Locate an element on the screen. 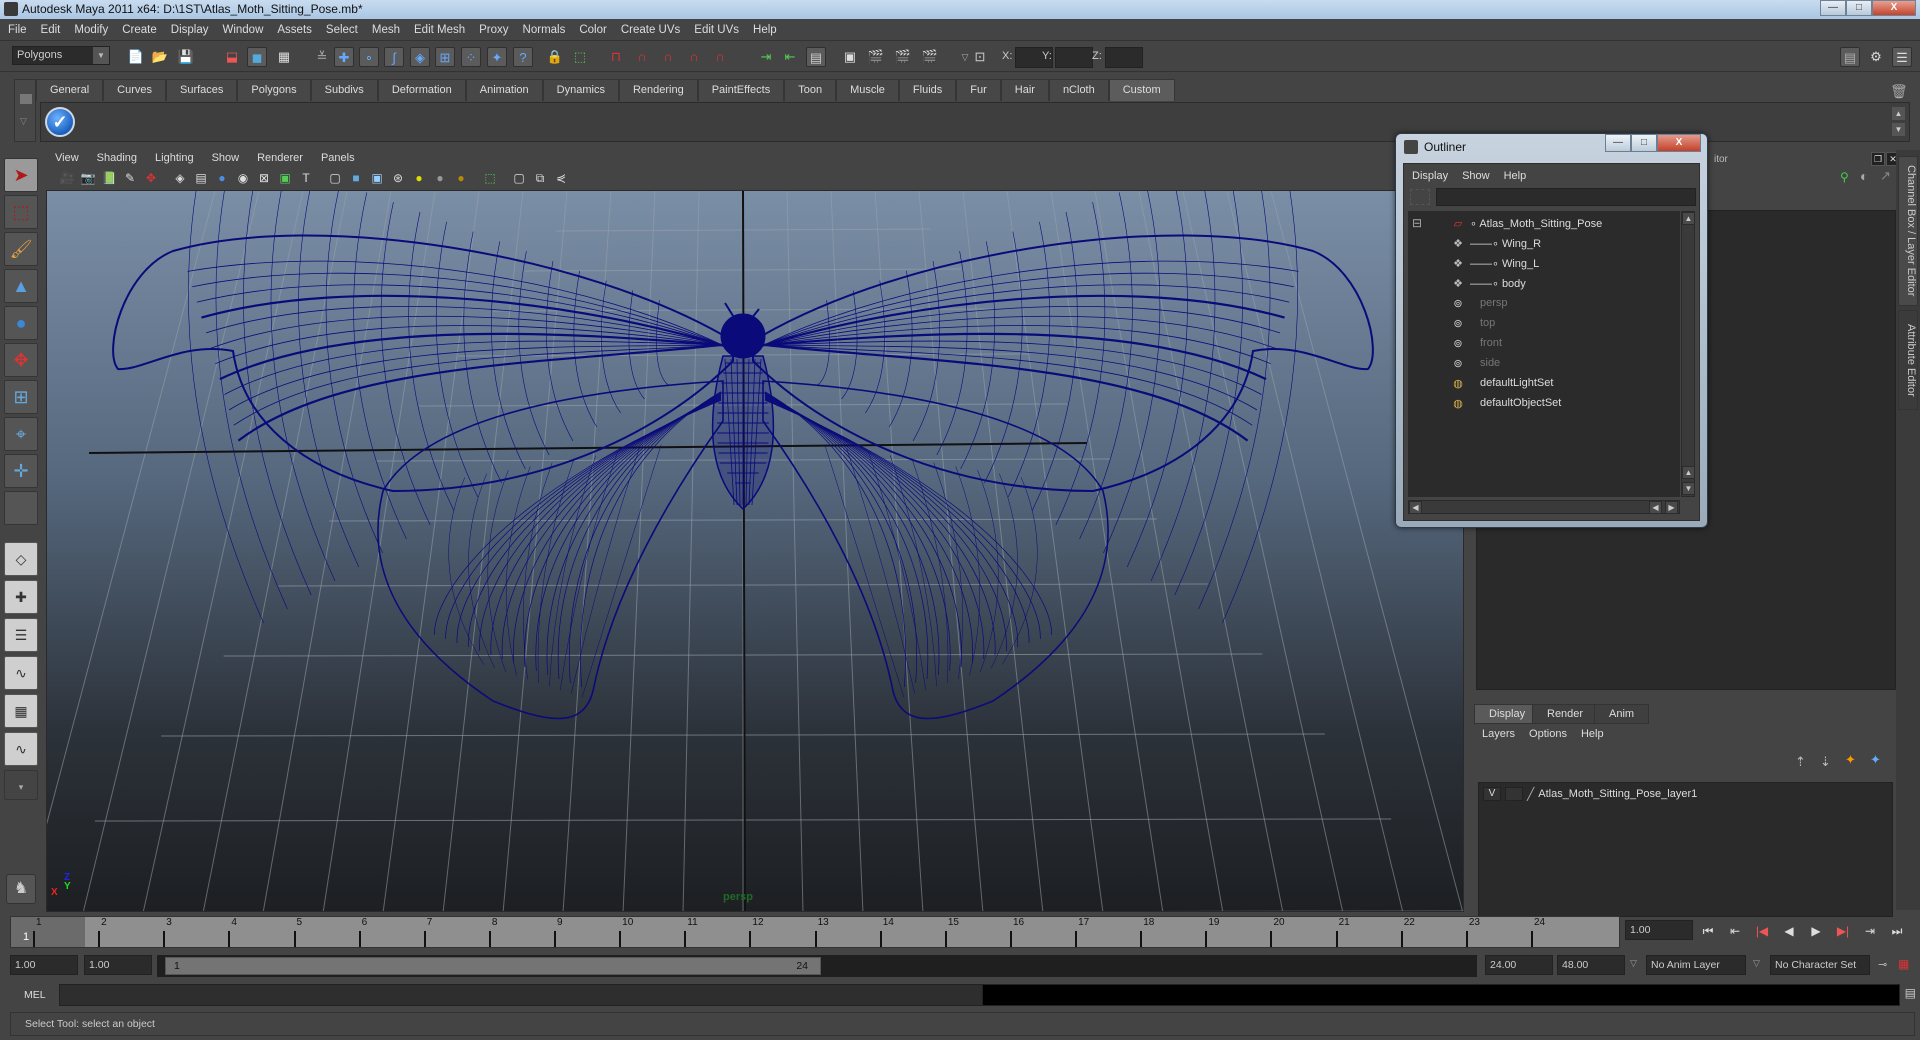 This screenshot has height=1040, width=1920. snap-grid-icon: ✚ is located at coordinates (344, 57).